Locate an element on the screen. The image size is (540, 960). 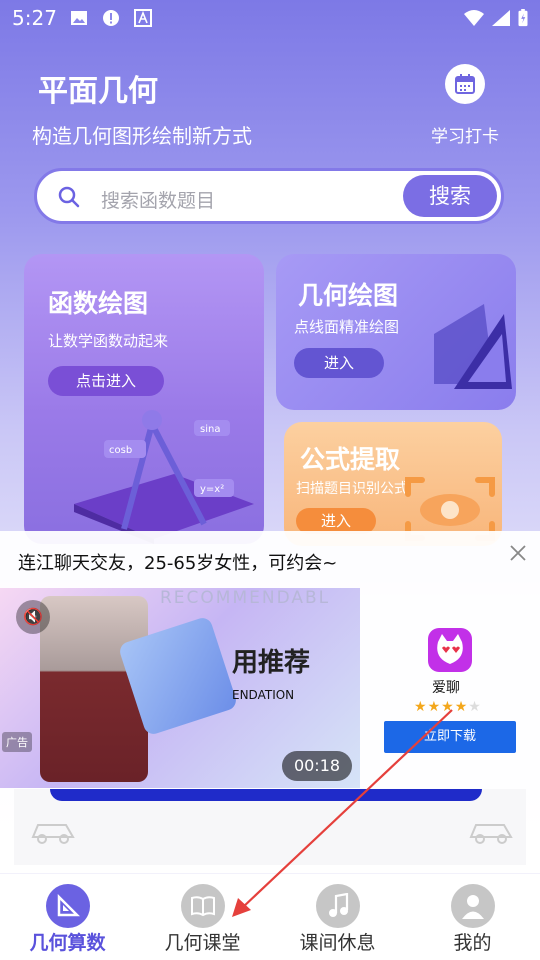
card-title: 几何绘图 is located at coordinates (348, 295).